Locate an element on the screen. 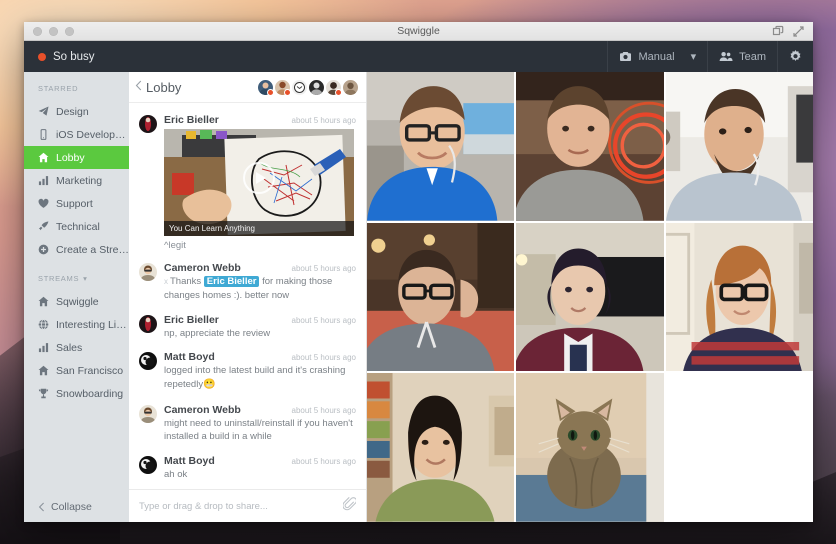 This screenshot has width=836, height=544. sidebar-item-sqwiggle: Sqwiggle is located at coordinates (76, 301).